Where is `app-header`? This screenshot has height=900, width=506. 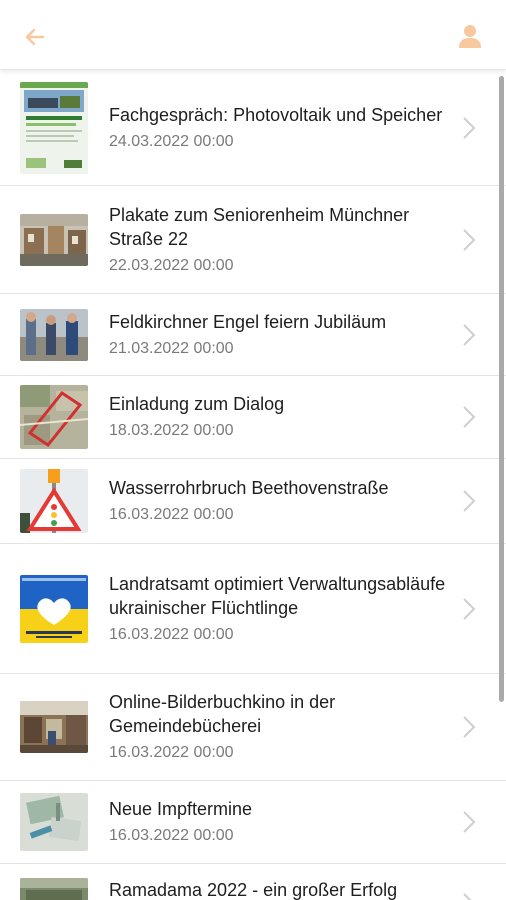 app-header is located at coordinates (253, 35).